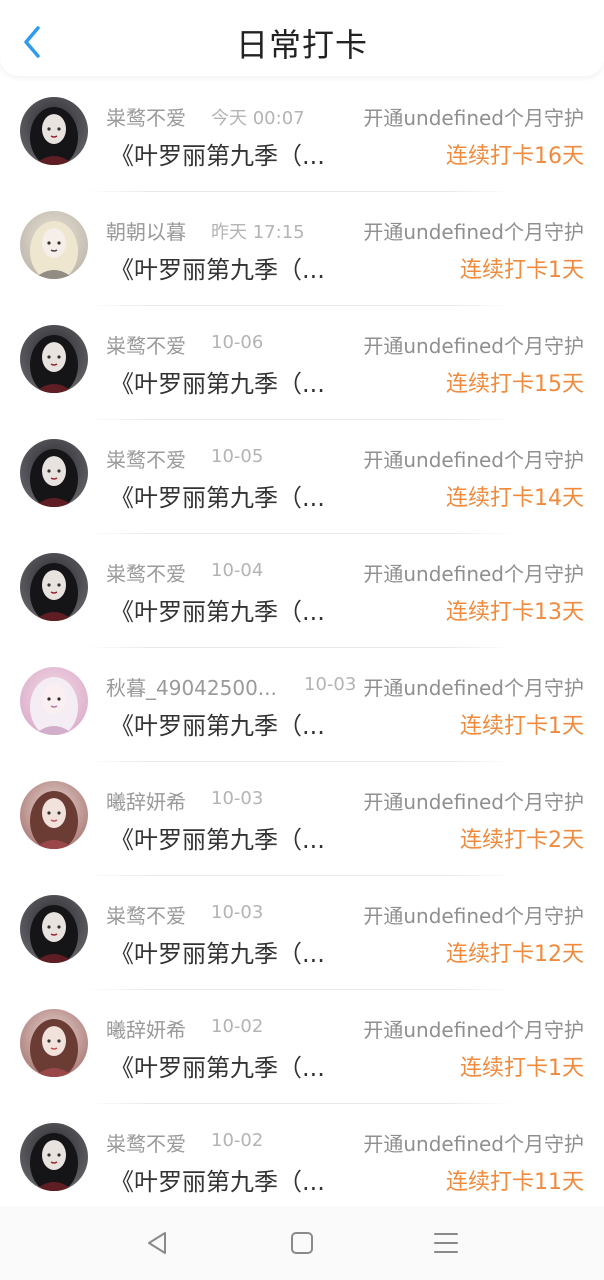 This screenshot has height=1280, width=604. What do you see at coordinates (54, 701) in the screenshot?
I see `pink-avatar` at bounding box center [54, 701].